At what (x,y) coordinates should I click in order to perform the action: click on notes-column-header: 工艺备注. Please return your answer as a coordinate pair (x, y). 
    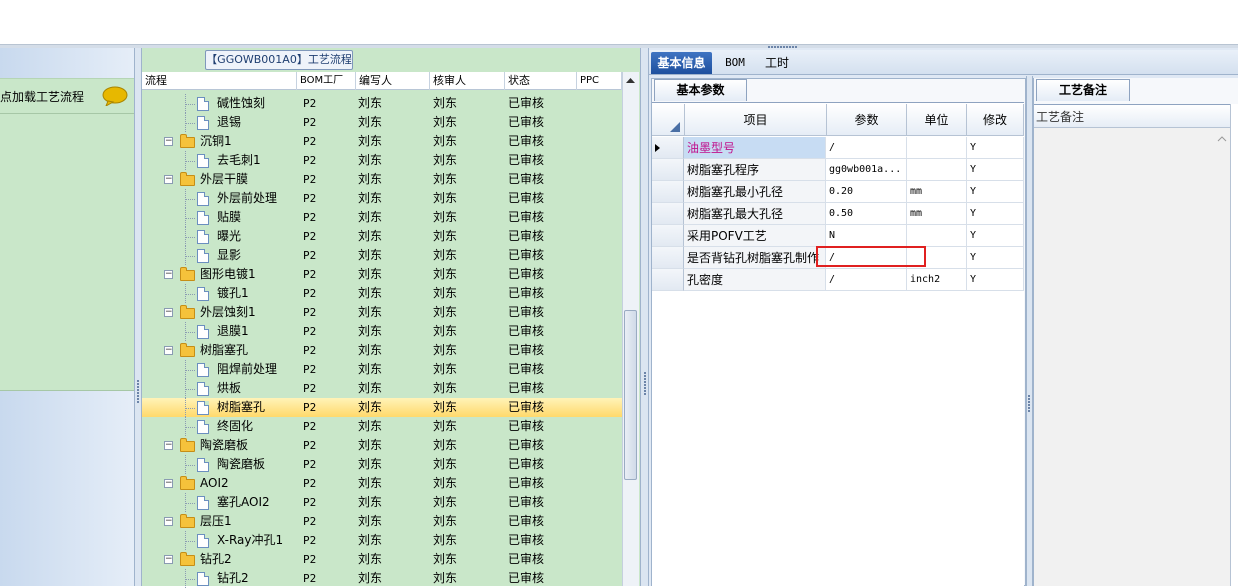
    Looking at the image, I should click on (1060, 116).